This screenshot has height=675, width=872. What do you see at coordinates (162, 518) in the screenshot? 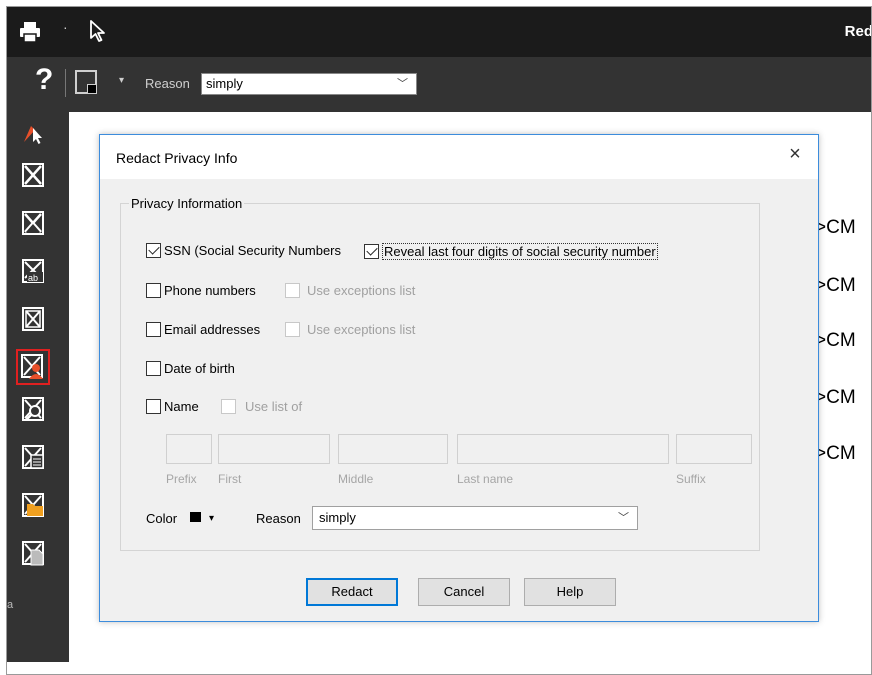
I see `color-label: Color` at bounding box center [162, 518].